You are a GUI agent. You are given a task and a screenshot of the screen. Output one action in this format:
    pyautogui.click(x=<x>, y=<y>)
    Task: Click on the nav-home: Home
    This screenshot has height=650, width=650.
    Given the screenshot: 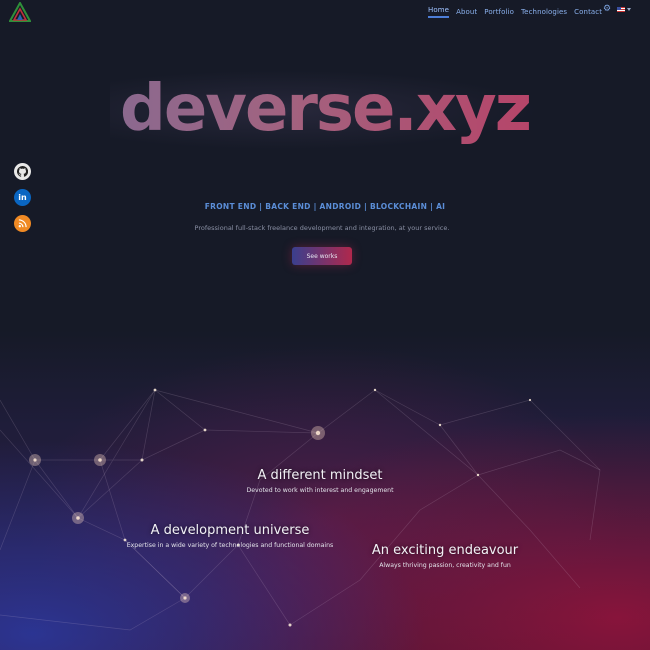 What is the action you would take?
    pyautogui.click(x=439, y=11)
    